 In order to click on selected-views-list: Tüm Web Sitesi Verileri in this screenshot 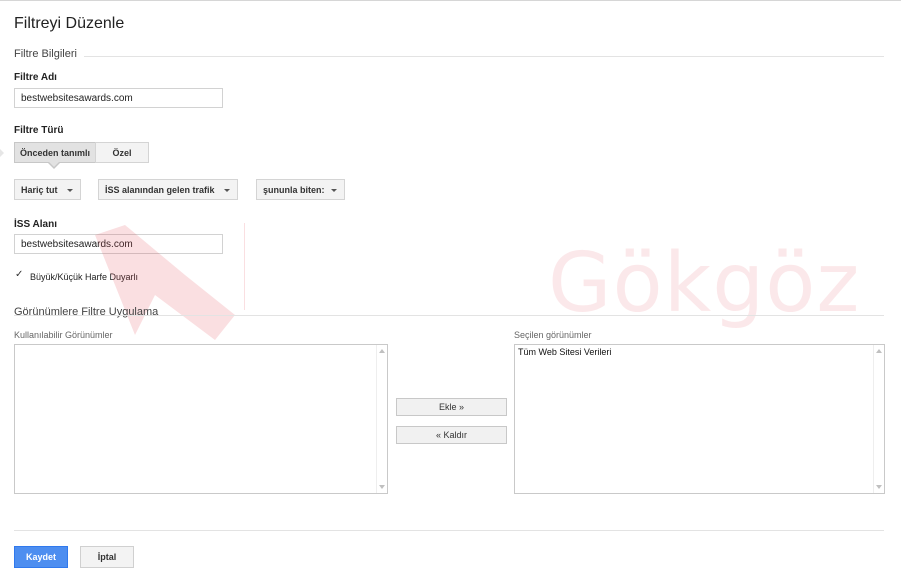, I will do `click(699, 419)`.